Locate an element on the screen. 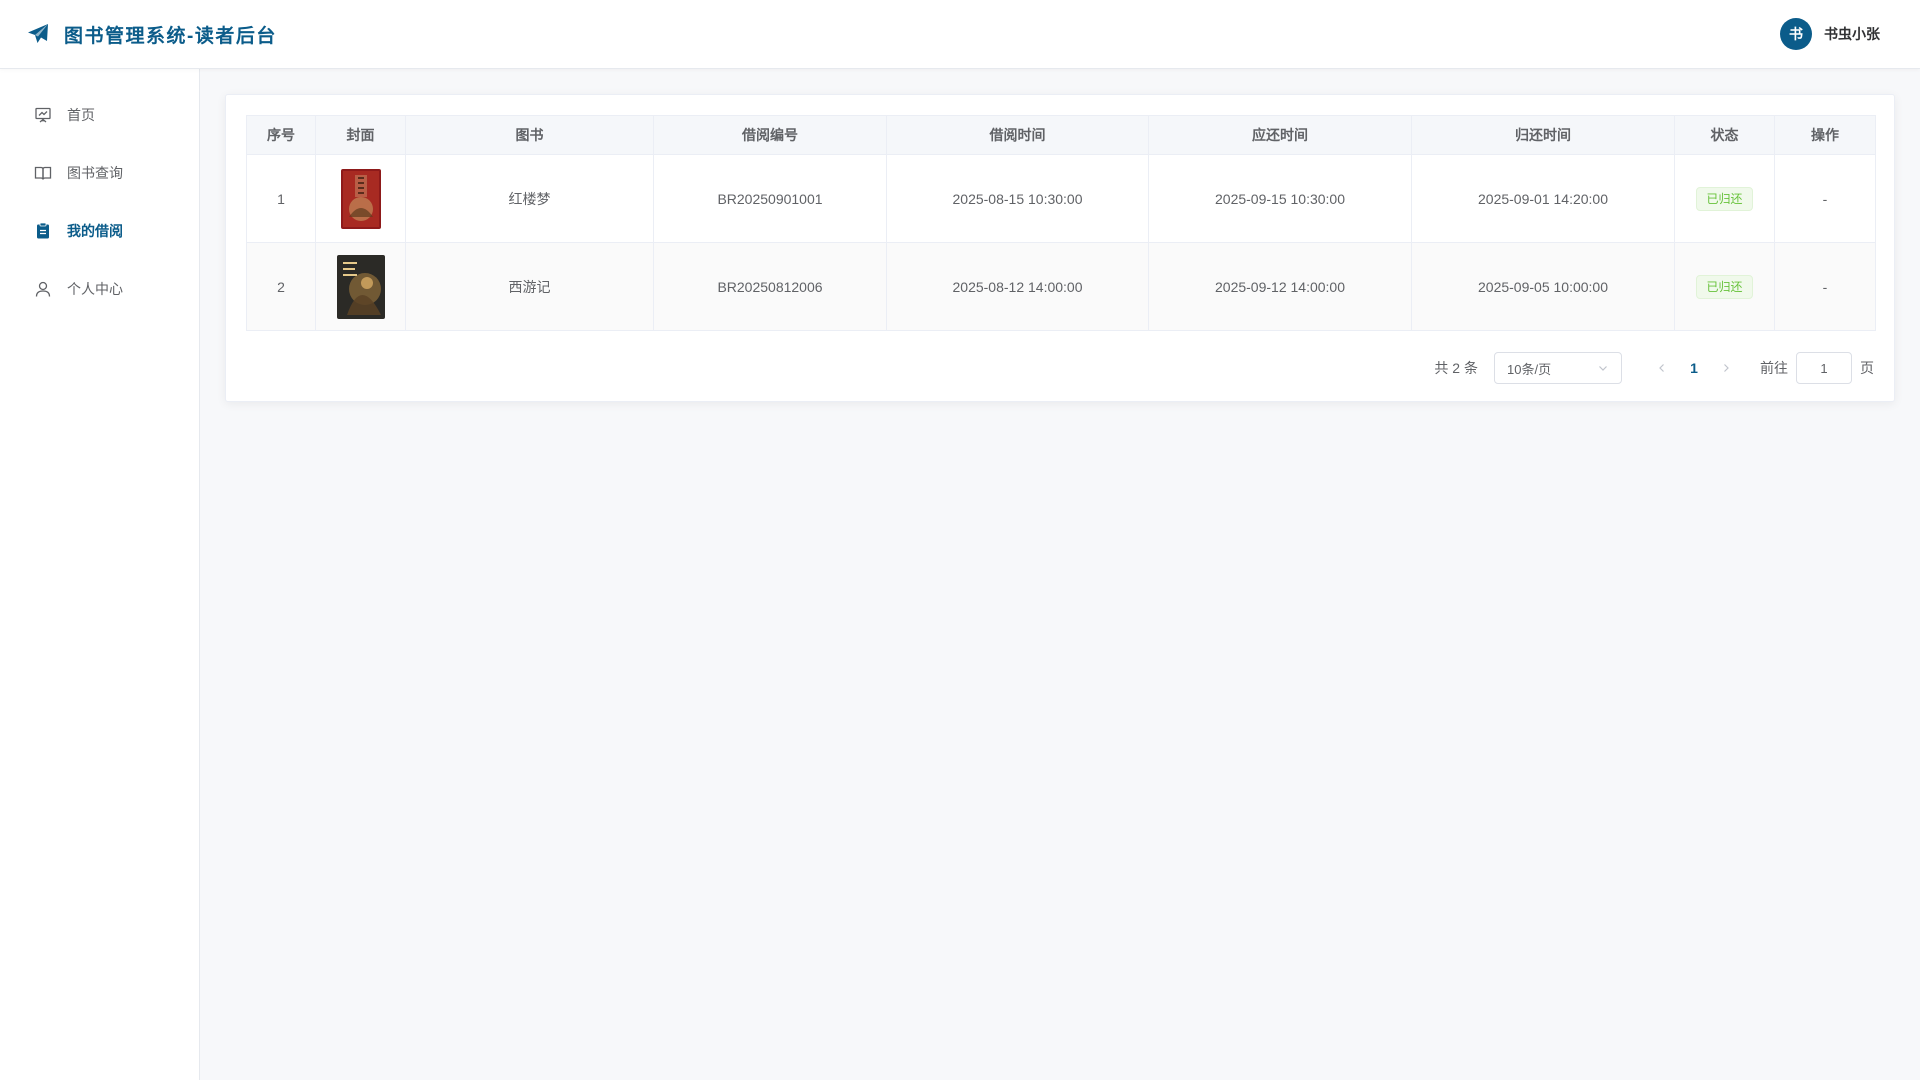 The image size is (1920, 1080). cell-due-time: 2025-09-12 14:00:00 is located at coordinates (1280, 286).